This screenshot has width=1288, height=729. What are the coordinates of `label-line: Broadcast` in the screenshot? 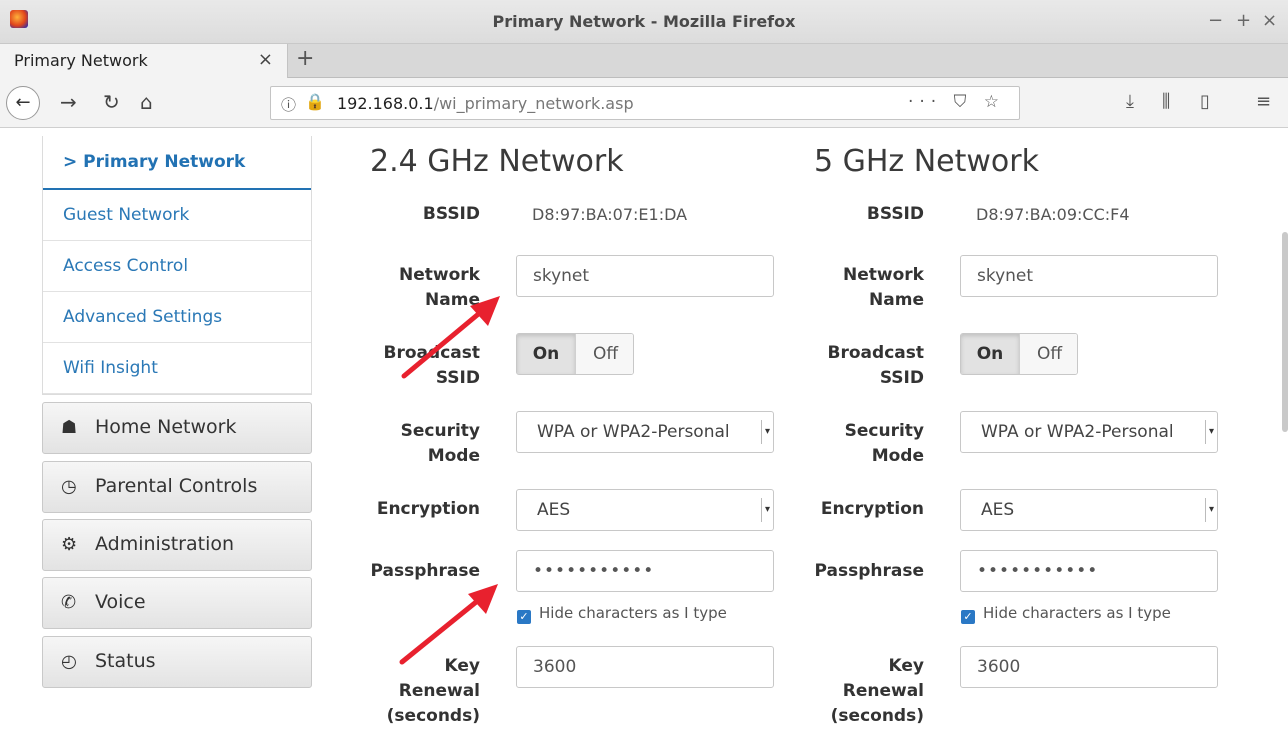 It's located at (431, 353).